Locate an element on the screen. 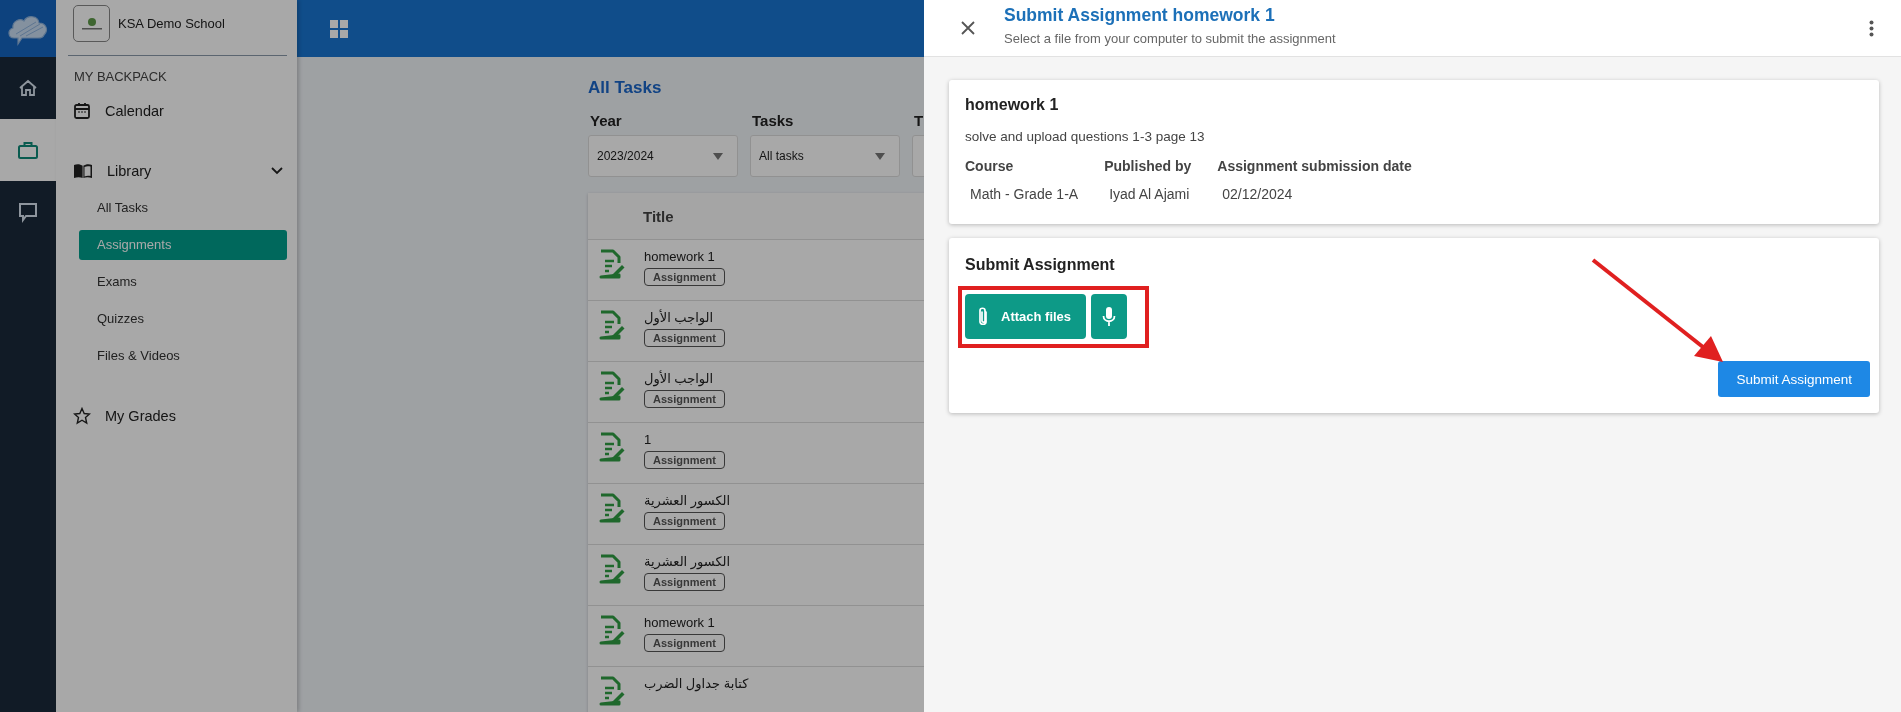  filter-label: Year is located at coordinates (606, 120).